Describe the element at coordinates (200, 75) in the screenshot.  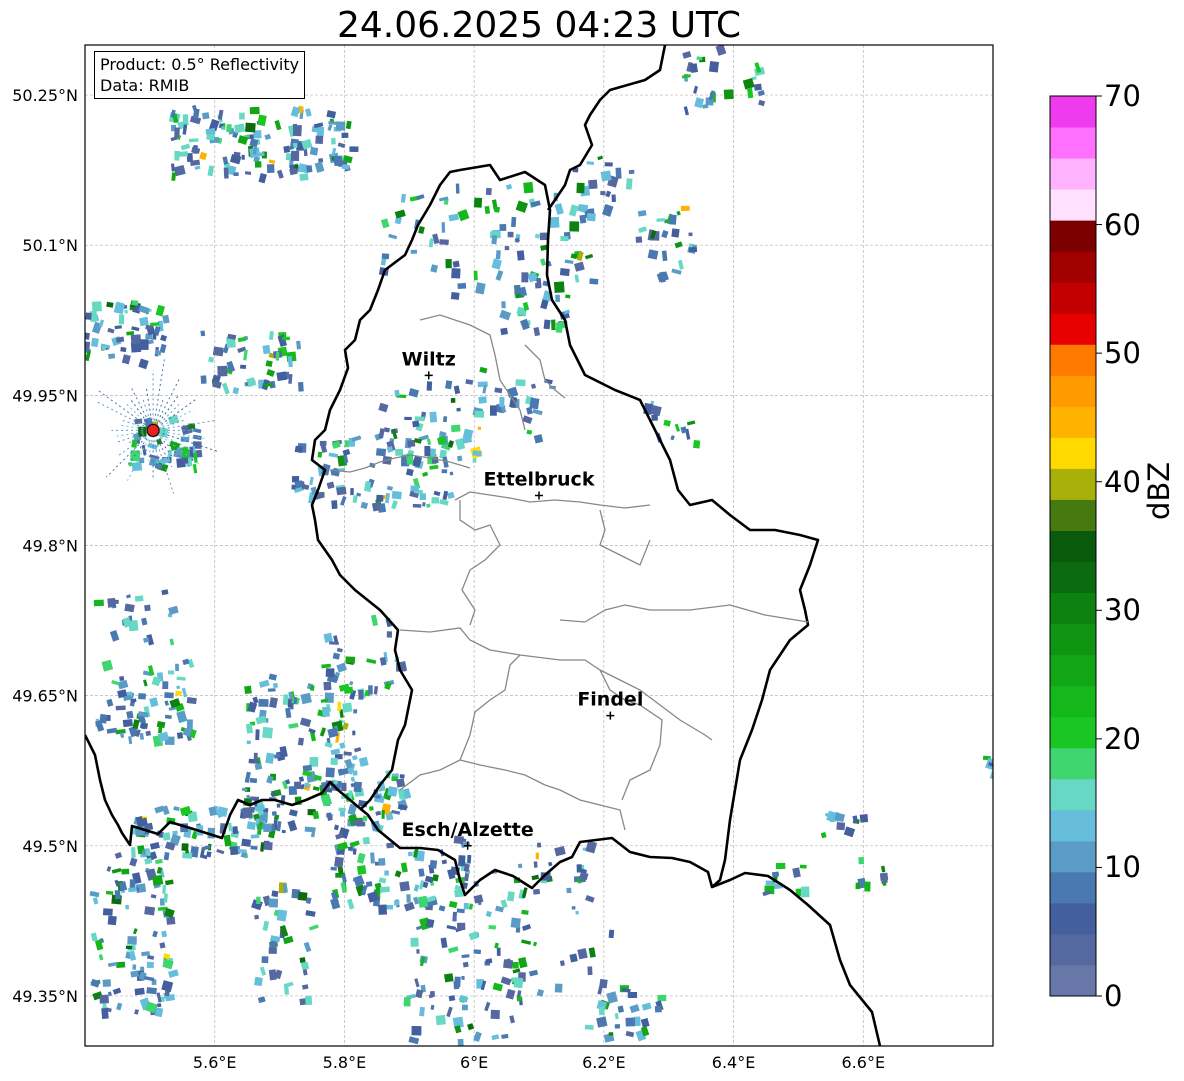
I see `product-info-box: Product: 0.5° Reflectivity Data: RMIB` at that location.